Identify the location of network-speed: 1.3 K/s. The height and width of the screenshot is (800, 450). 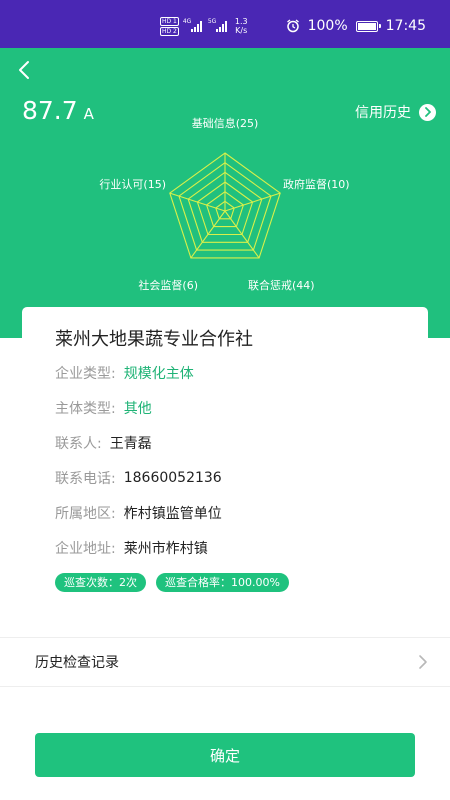
(241, 26).